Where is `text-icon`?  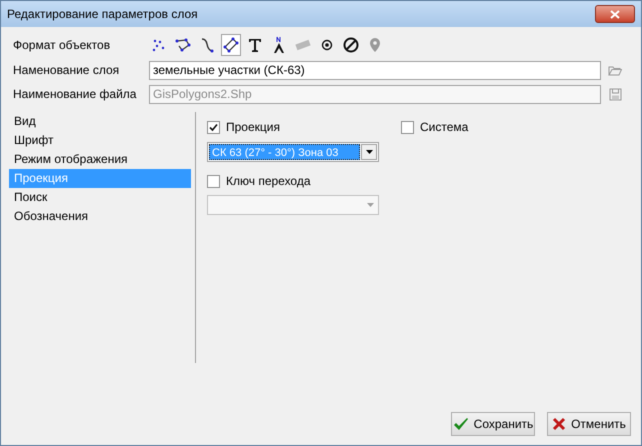 text-icon is located at coordinates (255, 45).